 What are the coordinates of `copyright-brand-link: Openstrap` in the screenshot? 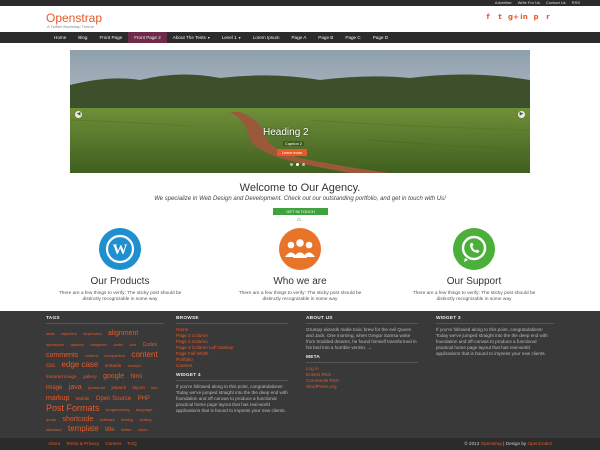 It's located at (491, 443).